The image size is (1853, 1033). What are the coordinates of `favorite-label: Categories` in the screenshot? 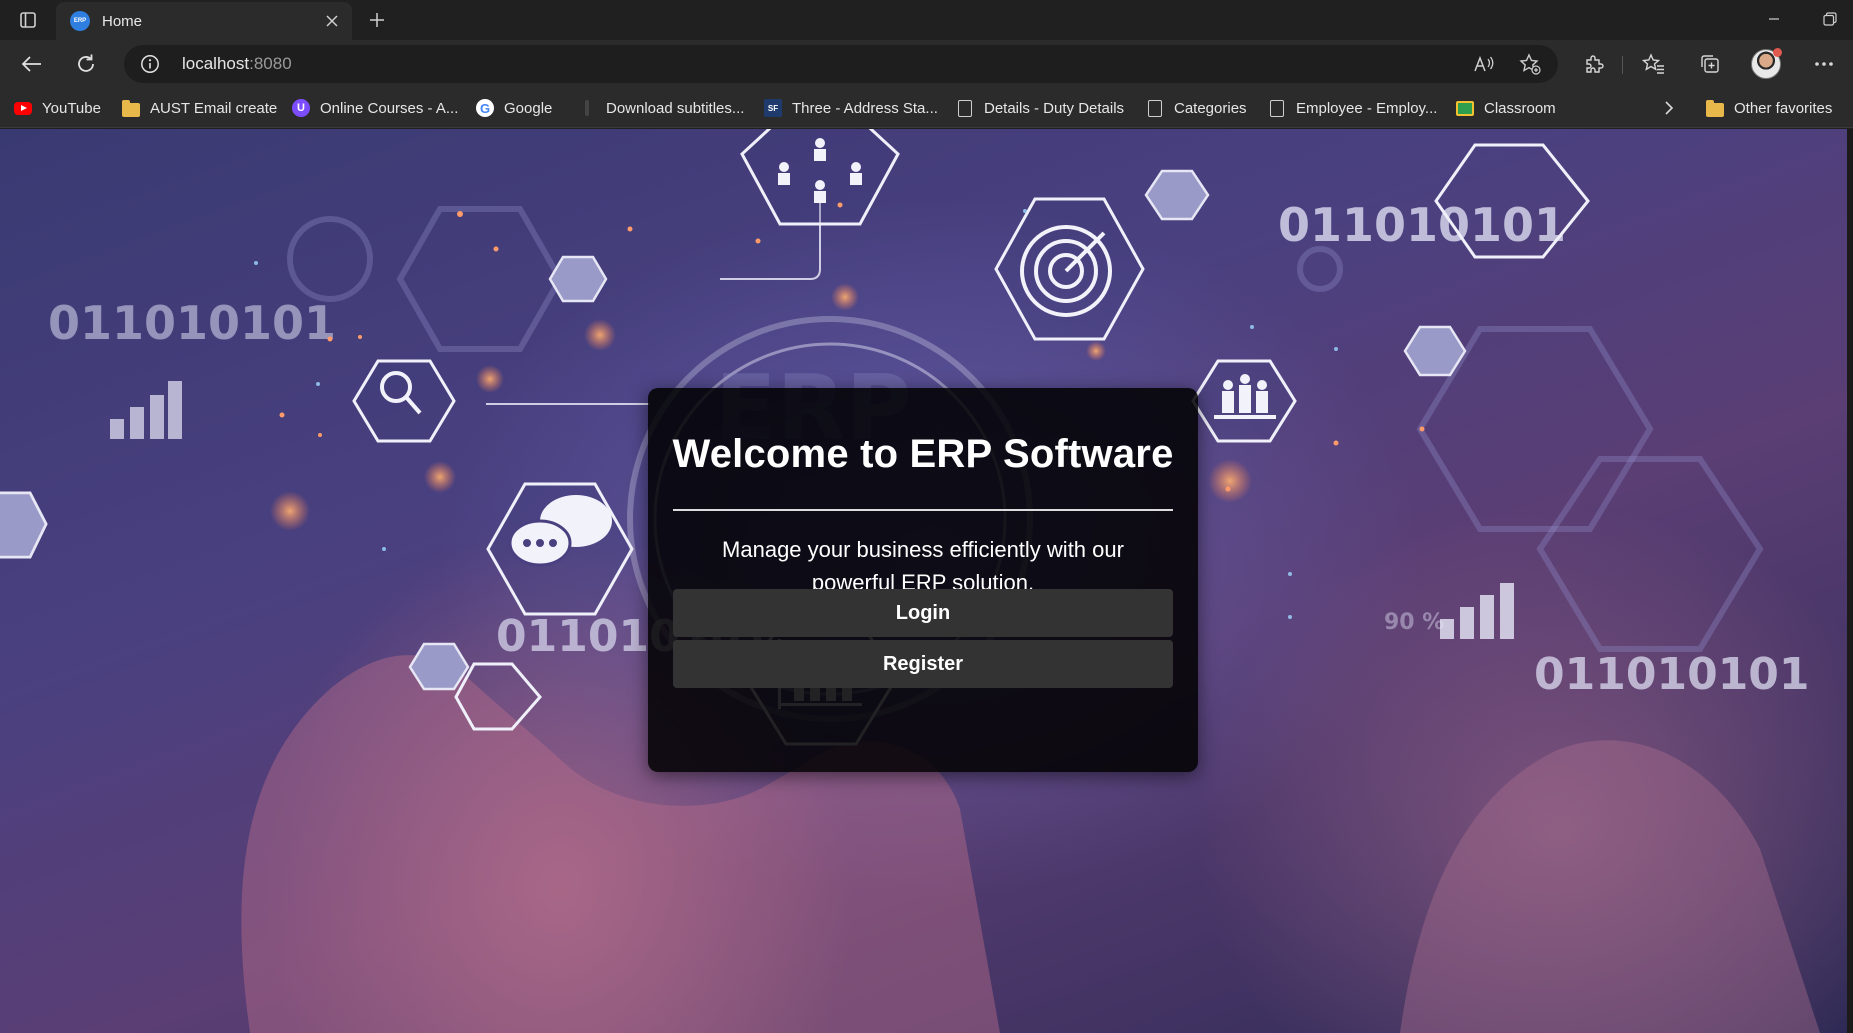 It's located at (1210, 108).